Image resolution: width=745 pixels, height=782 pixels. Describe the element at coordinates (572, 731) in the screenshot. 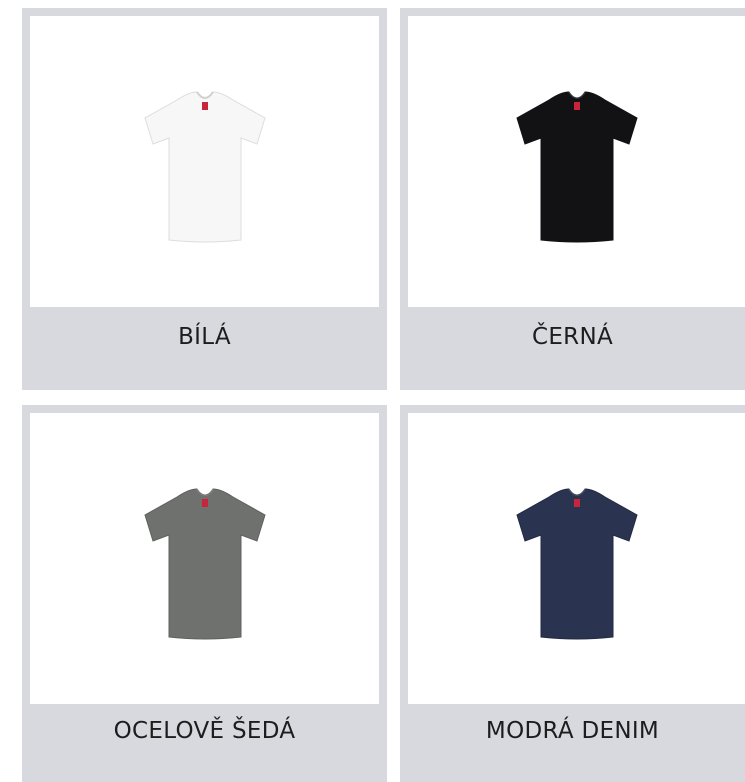

I see `color-label: MODRÁ DENIM` at that location.